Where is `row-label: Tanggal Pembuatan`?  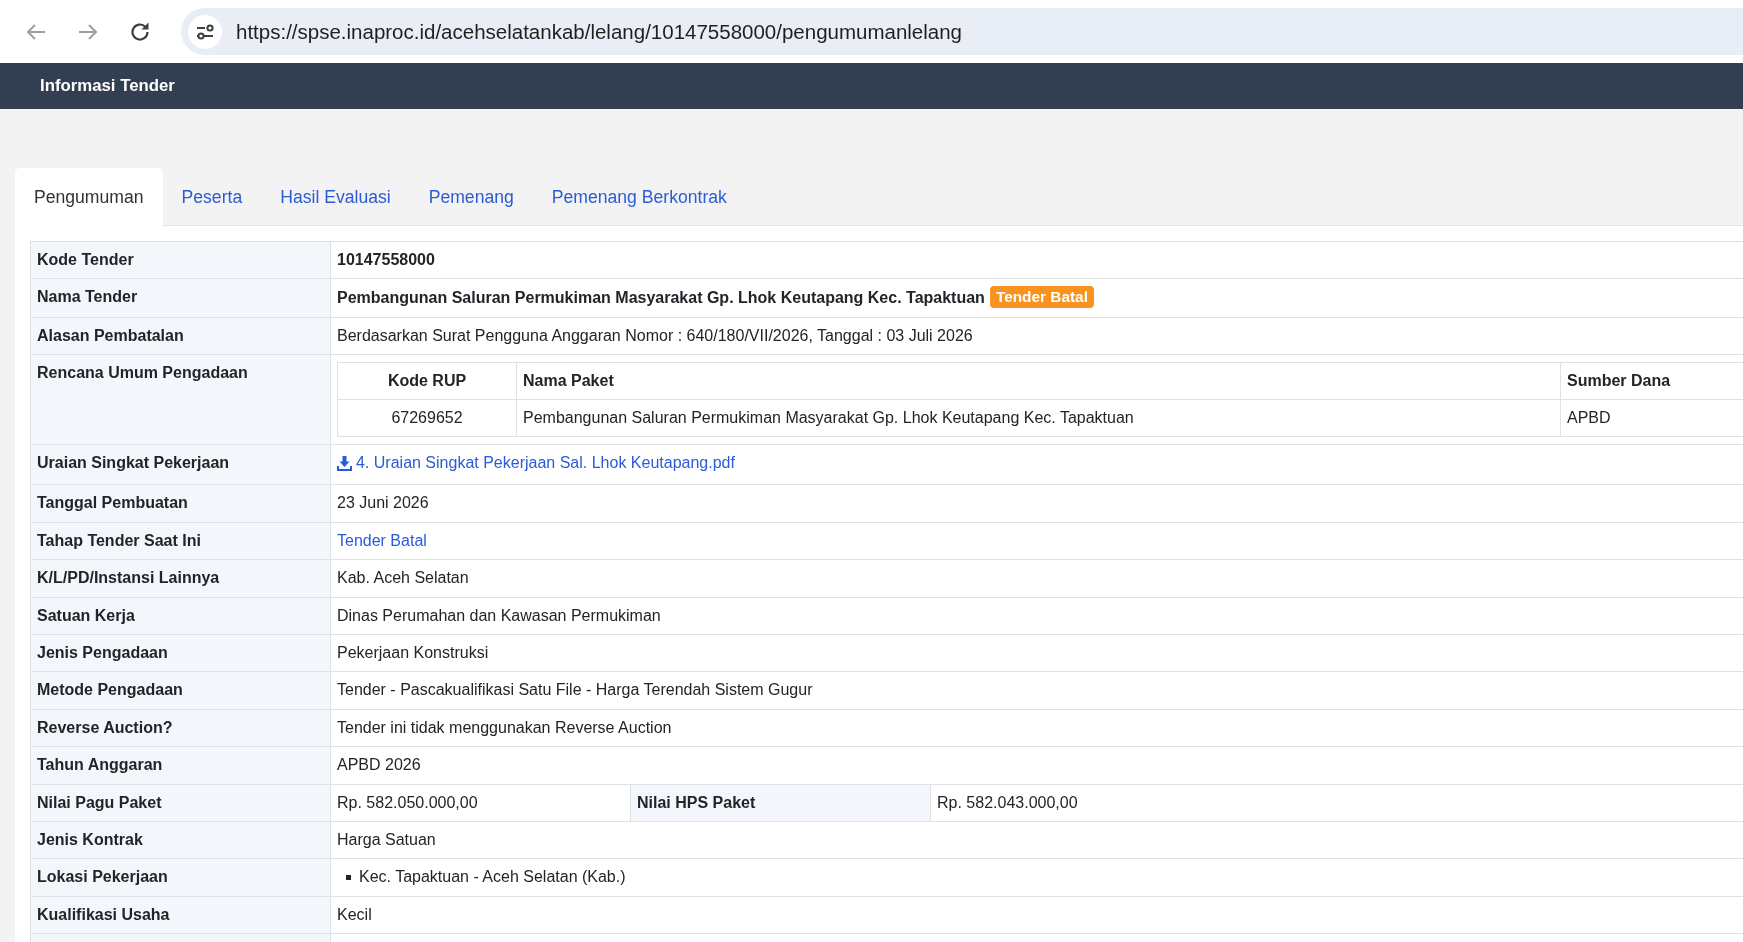 row-label: Tanggal Pembuatan is located at coordinates (180, 503).